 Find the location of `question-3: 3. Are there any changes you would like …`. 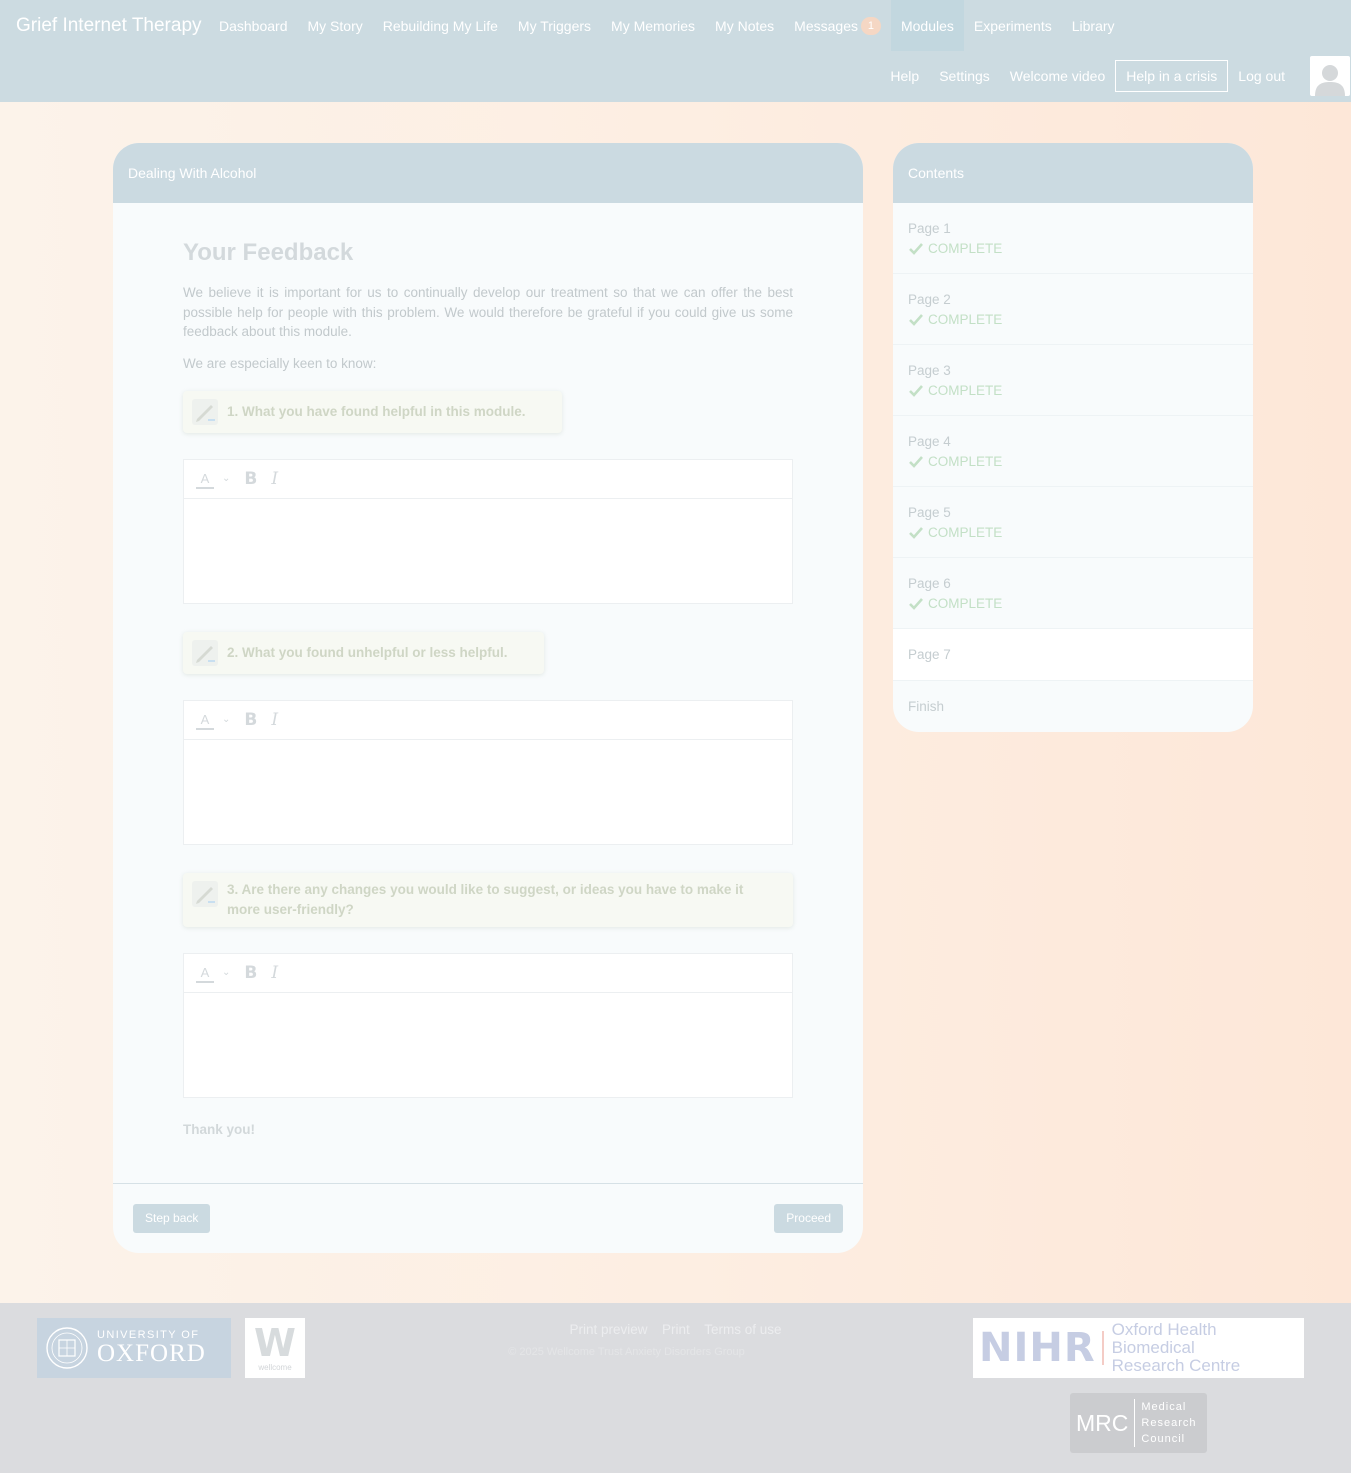

question-3: 3. Are there any changes you would like … is located at coordinates (488, 899).